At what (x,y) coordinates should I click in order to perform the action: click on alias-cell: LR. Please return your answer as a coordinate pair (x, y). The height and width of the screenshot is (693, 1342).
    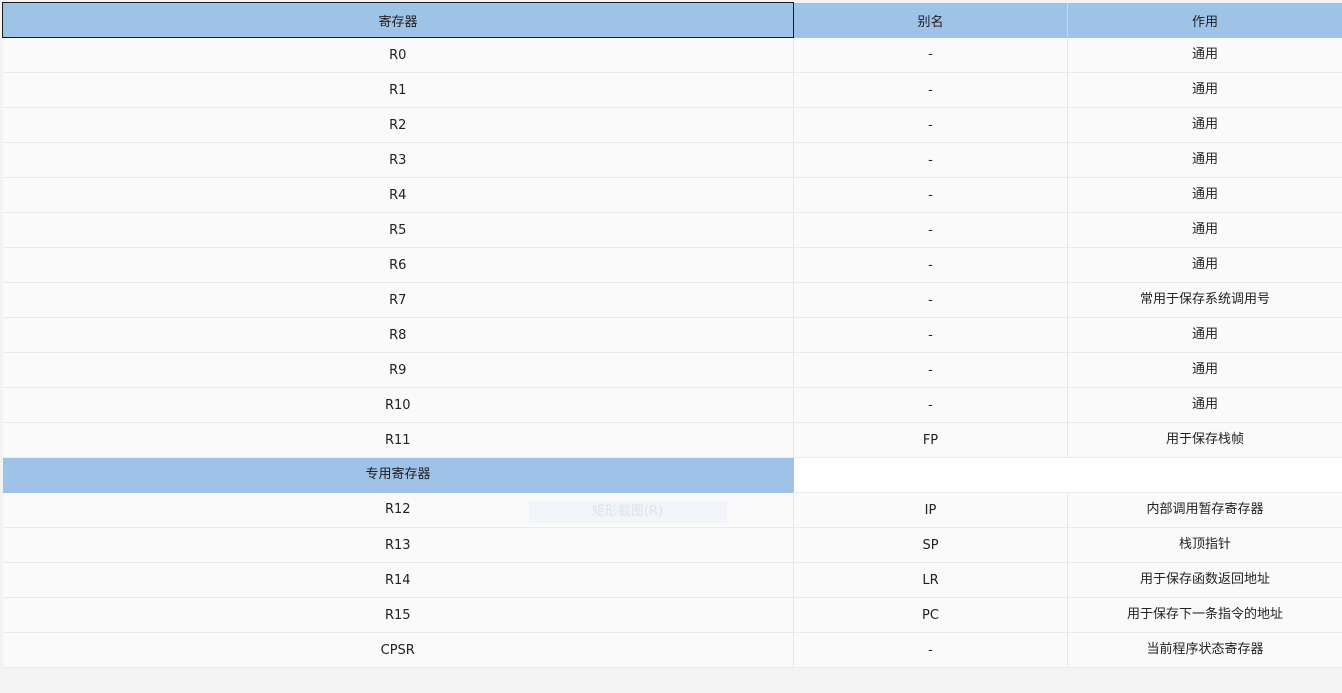
    Looking at the image, I should click on (930, 580).